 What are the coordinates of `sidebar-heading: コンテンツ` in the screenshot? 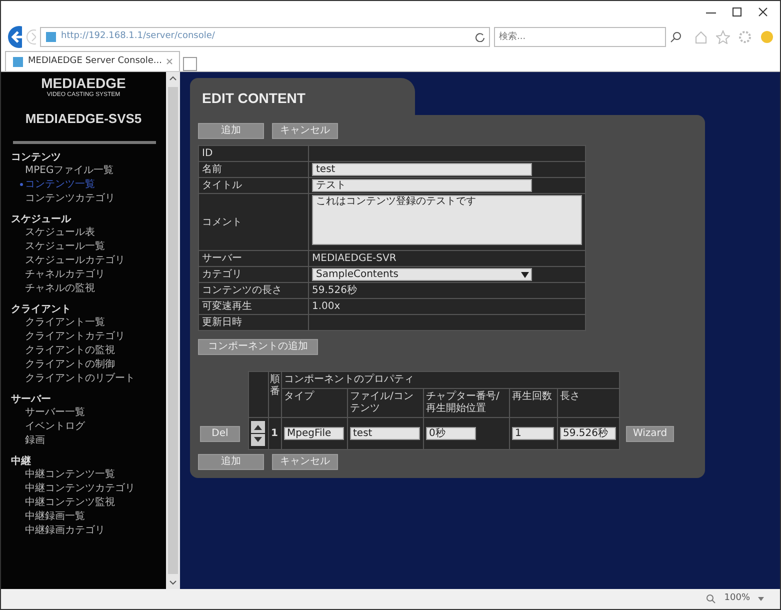 It's located at (36, 158).